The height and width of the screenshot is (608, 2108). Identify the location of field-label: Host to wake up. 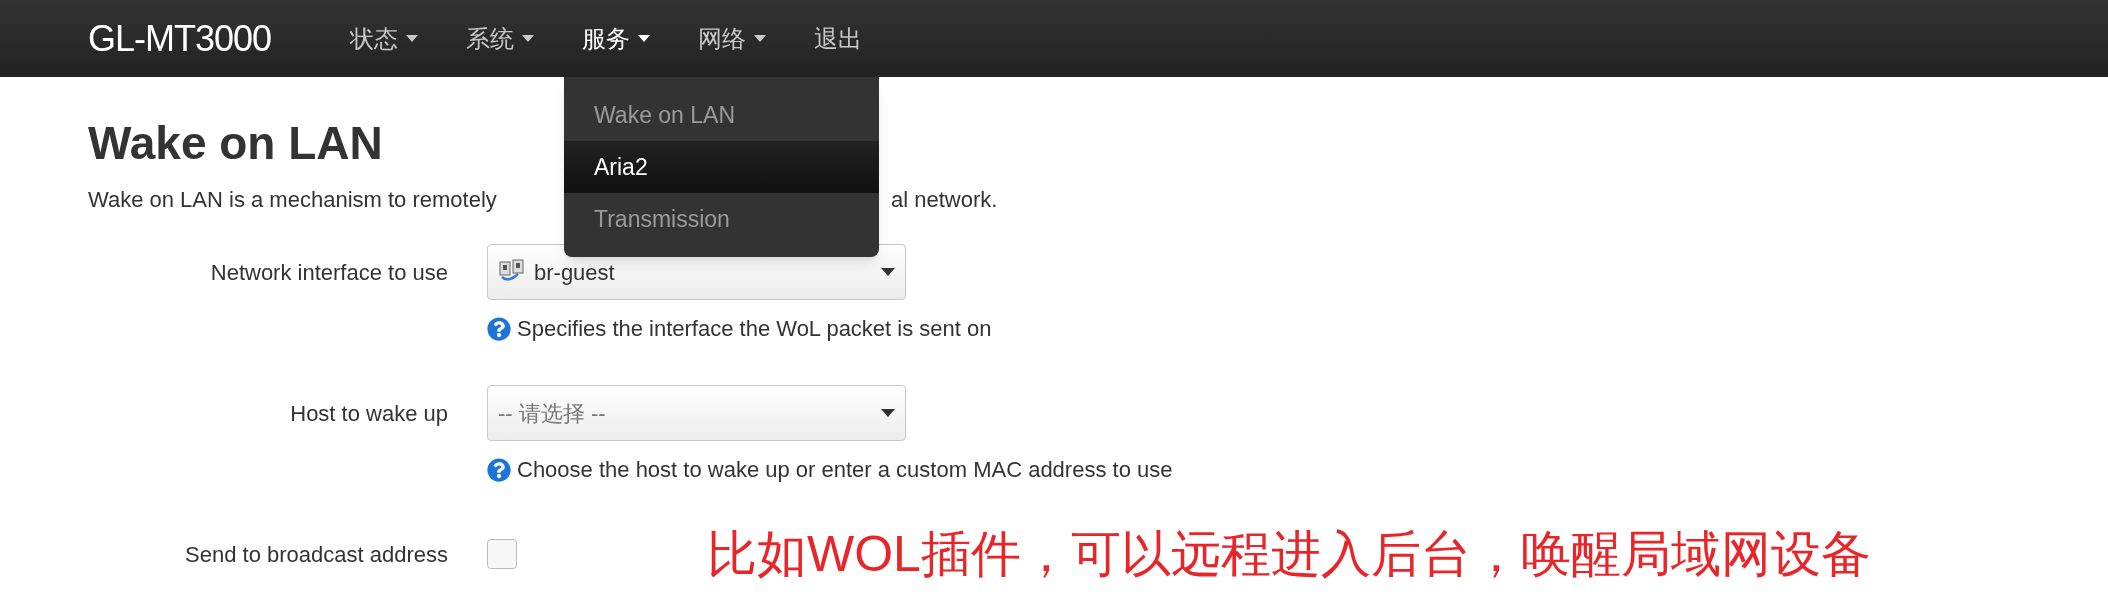
(369, 413).